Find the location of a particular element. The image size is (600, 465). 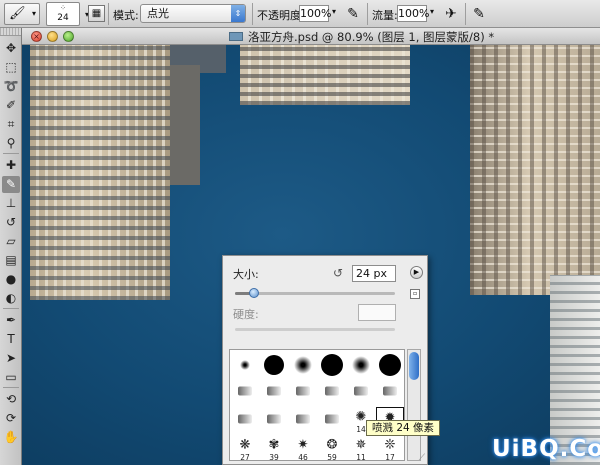

divider is located at coordinates (252, 14).